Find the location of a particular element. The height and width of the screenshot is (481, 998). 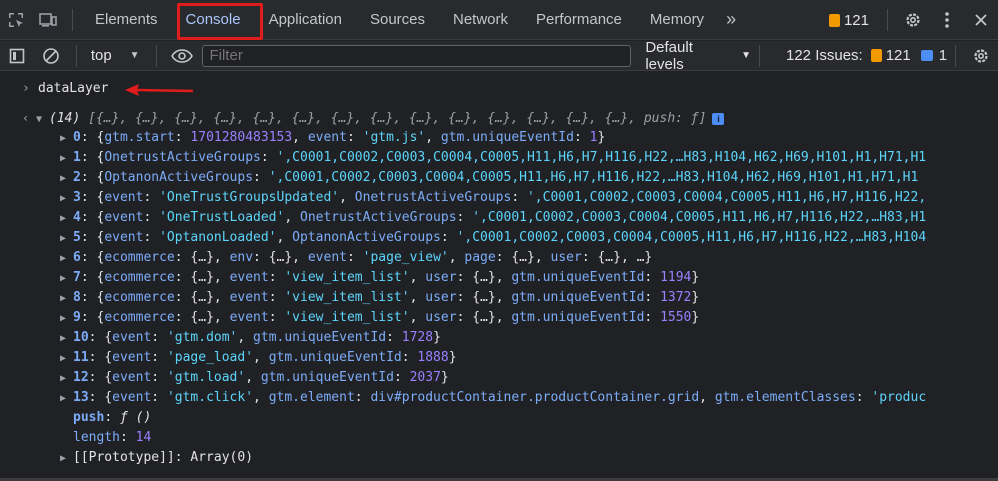

entry-index: 0 is located at coordinates (77, 137).